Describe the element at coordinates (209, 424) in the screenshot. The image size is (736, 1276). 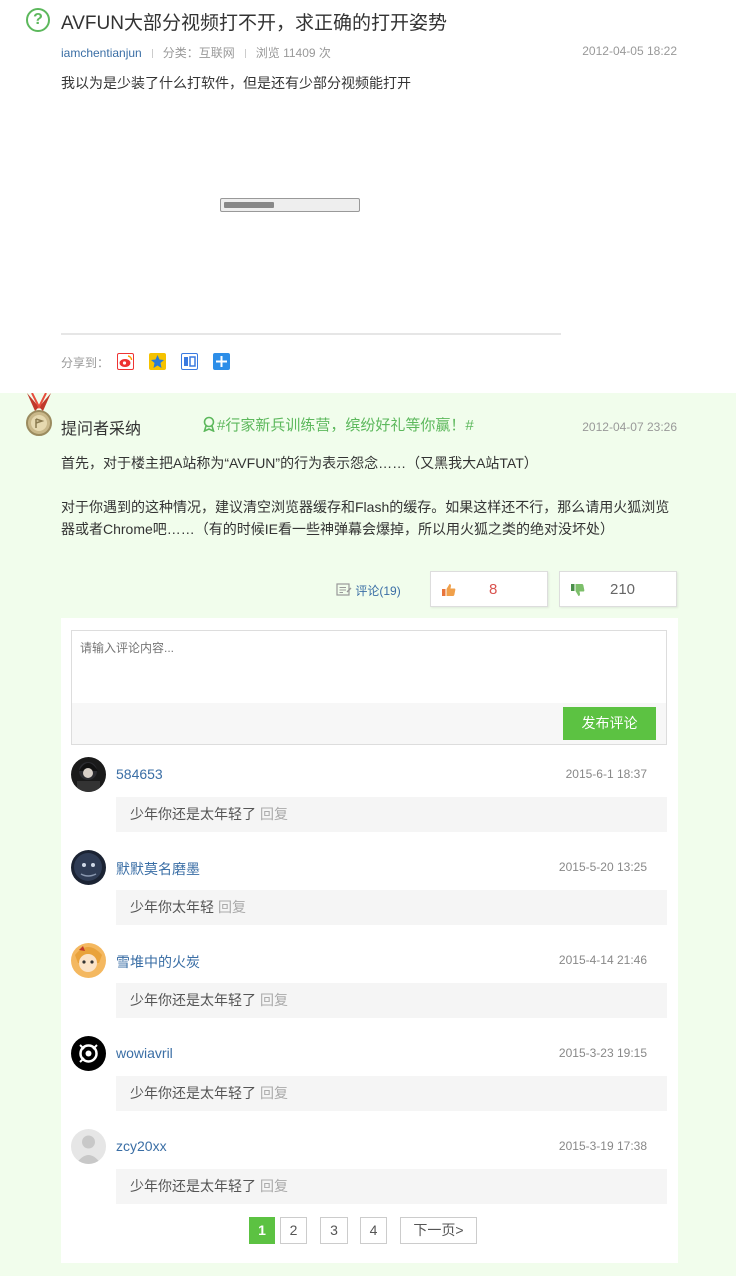
I see `award-icon` at that location.